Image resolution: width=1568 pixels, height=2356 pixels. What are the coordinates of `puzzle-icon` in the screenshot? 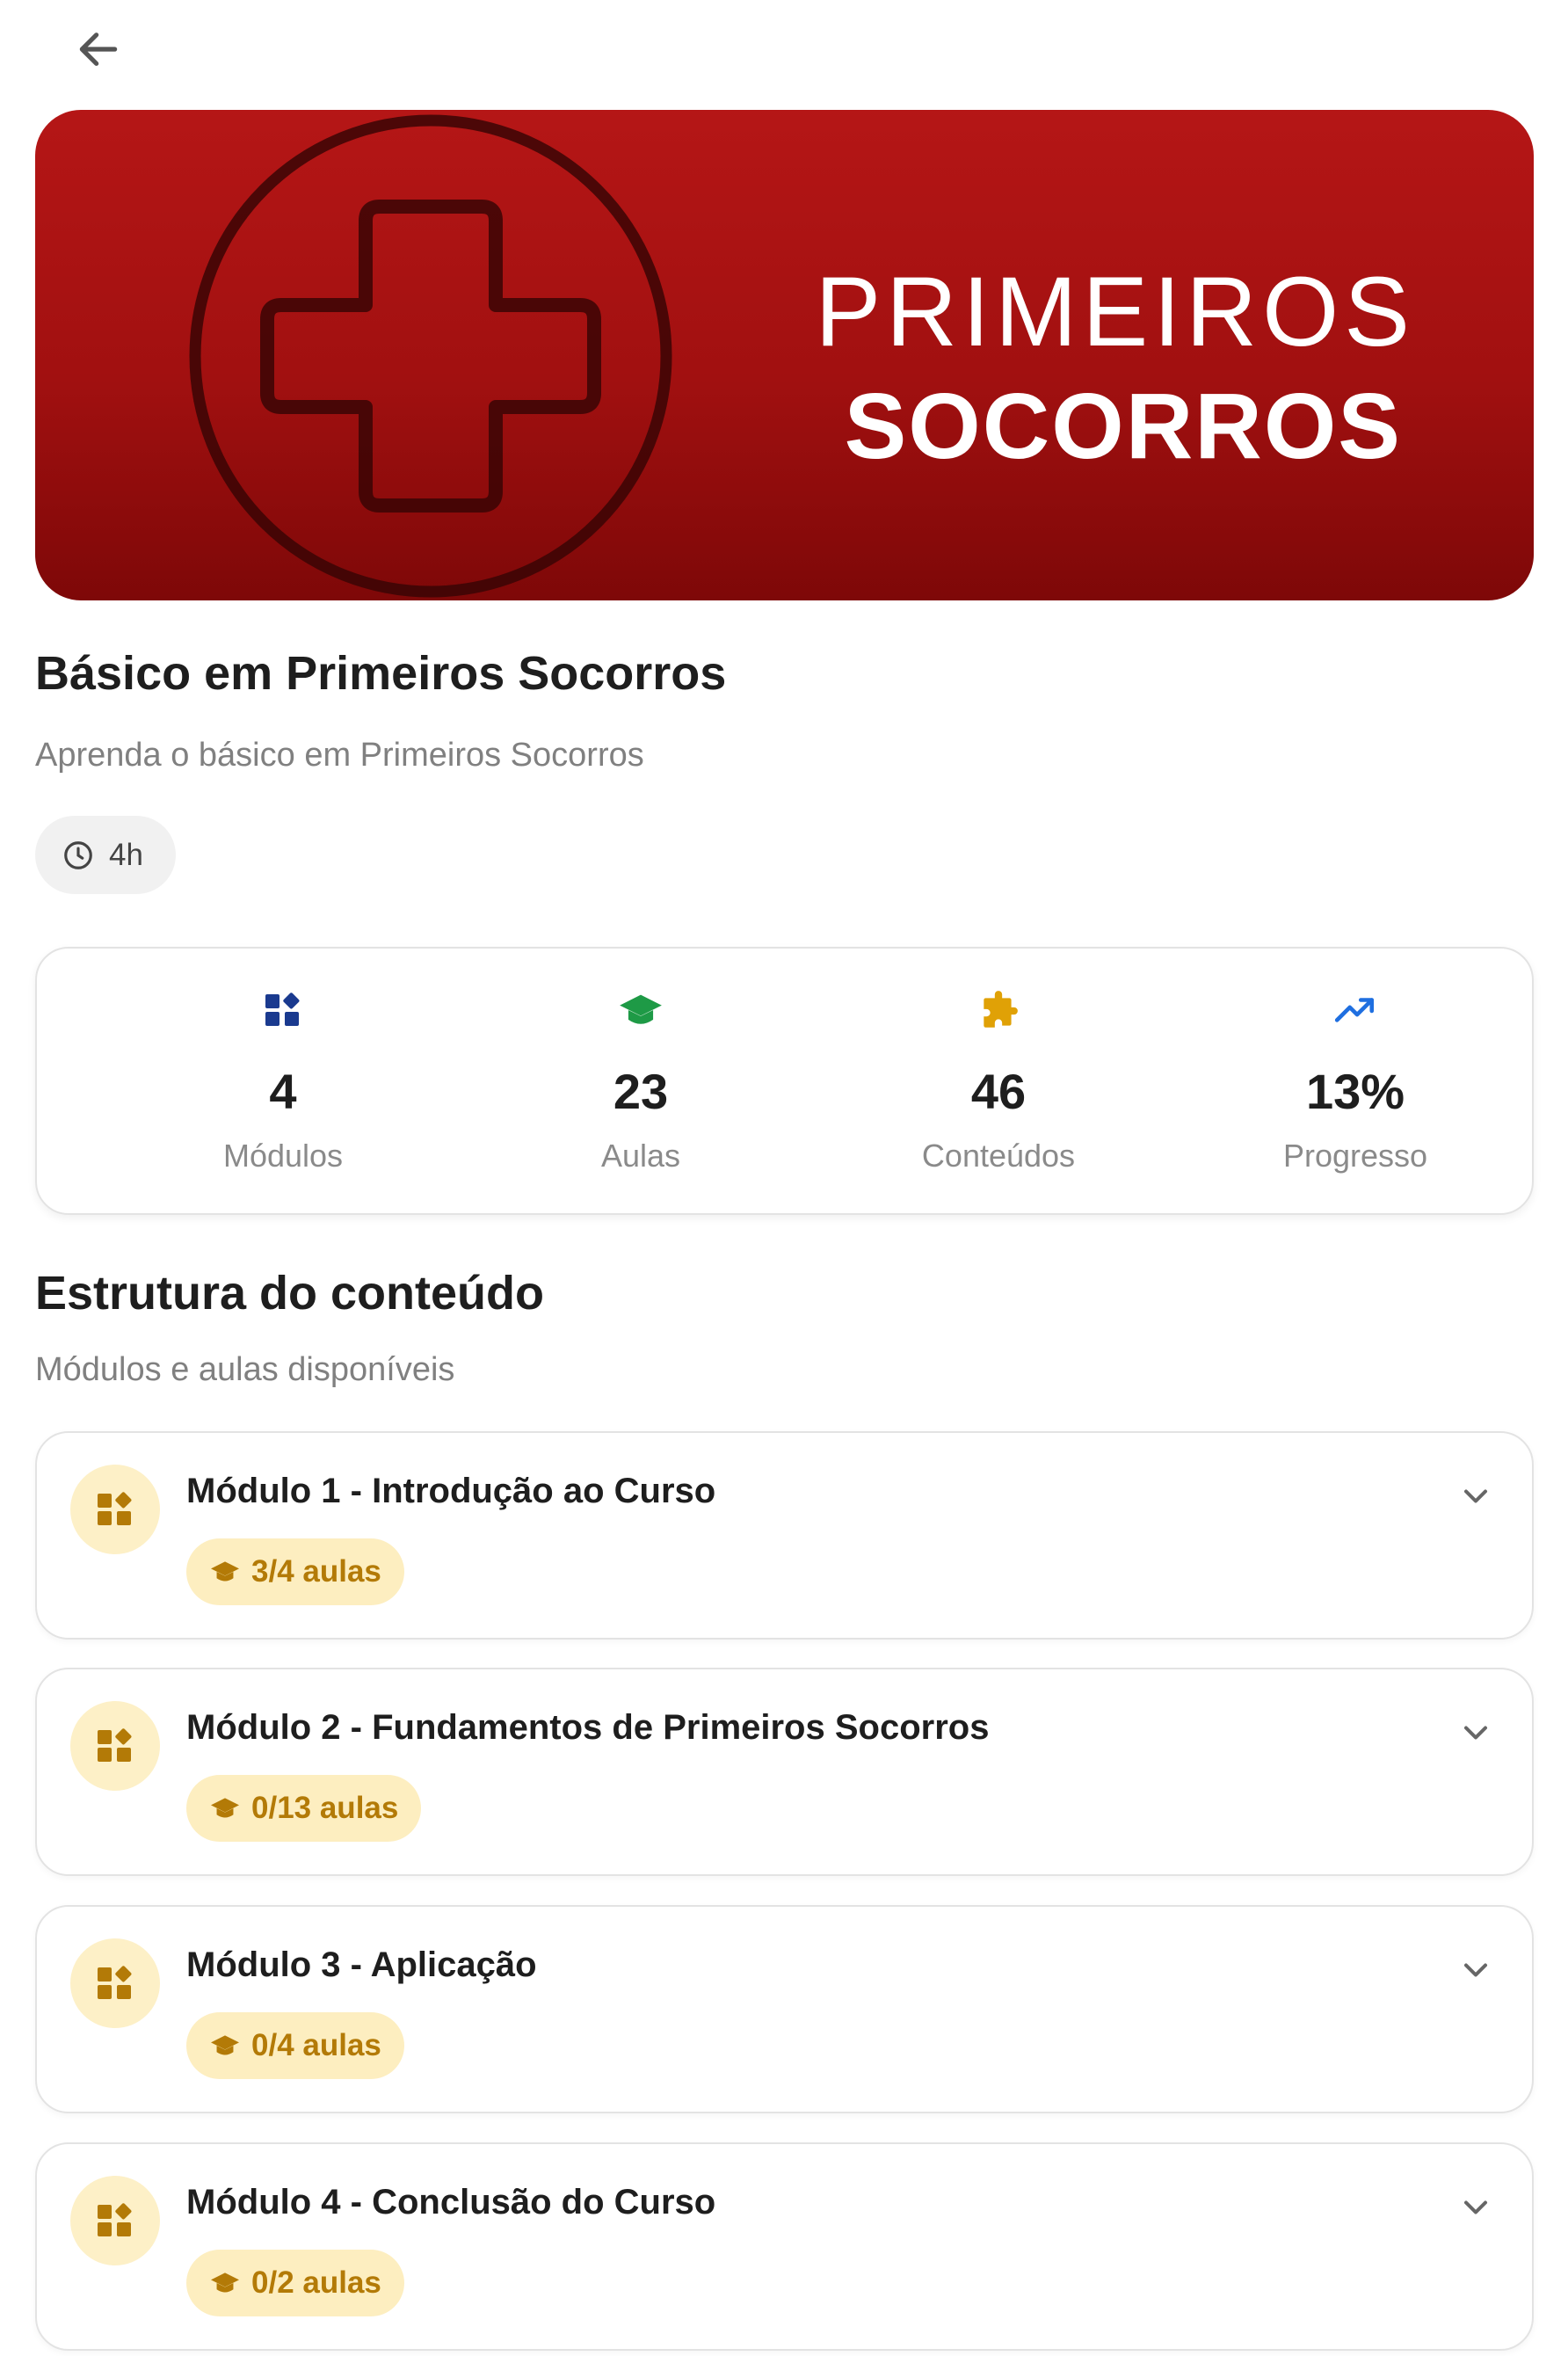 It's located at (1001, 1009).